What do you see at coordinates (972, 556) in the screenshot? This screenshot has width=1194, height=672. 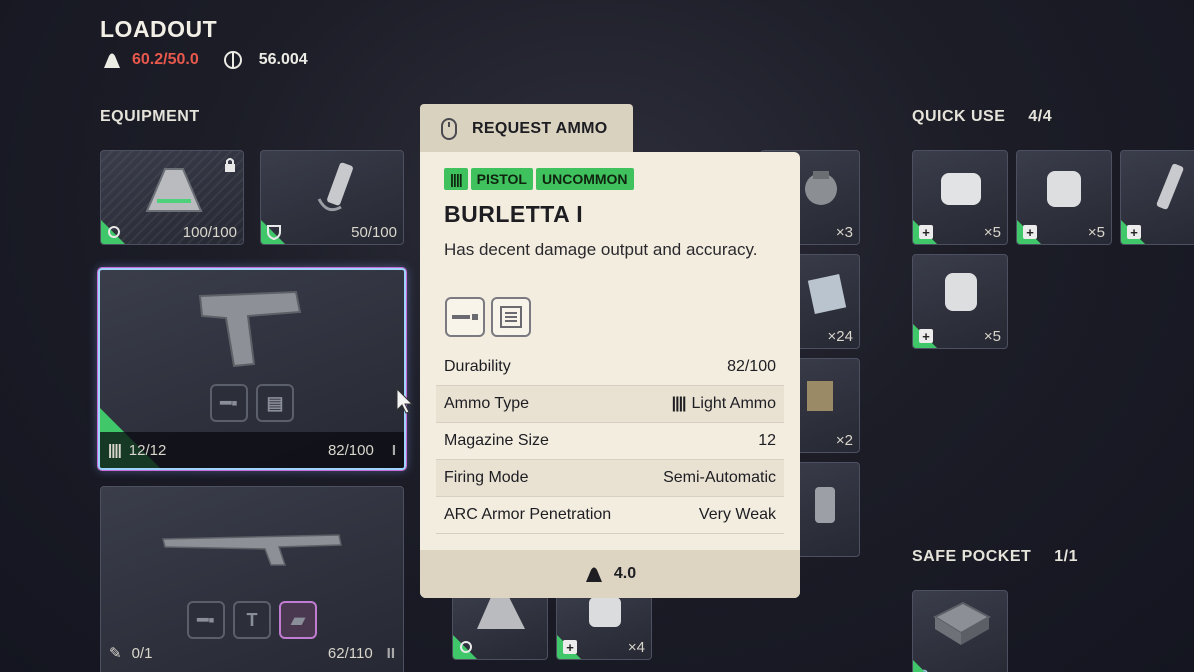 I see `safe-pocket-label: SAFE POCKET` at bounding box center [972, 556].